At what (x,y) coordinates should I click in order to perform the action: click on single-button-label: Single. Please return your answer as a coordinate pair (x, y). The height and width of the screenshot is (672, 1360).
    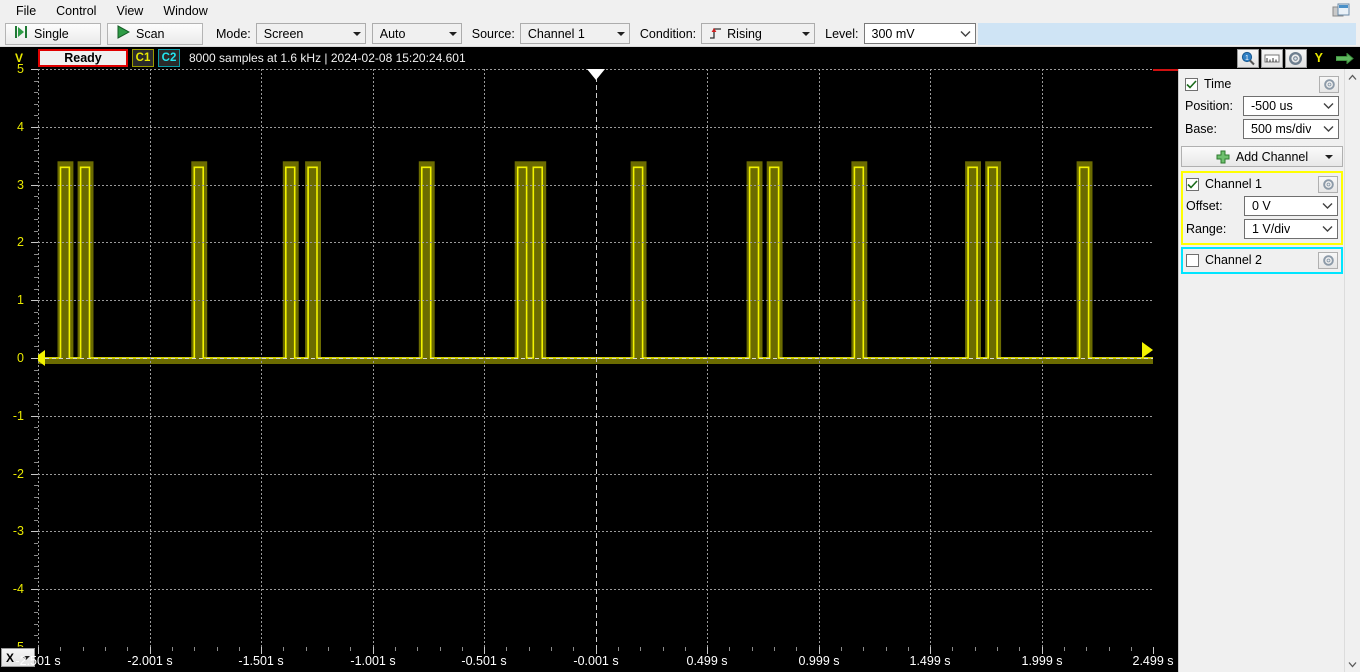
    Looking at the image, I should click on (51, 33).